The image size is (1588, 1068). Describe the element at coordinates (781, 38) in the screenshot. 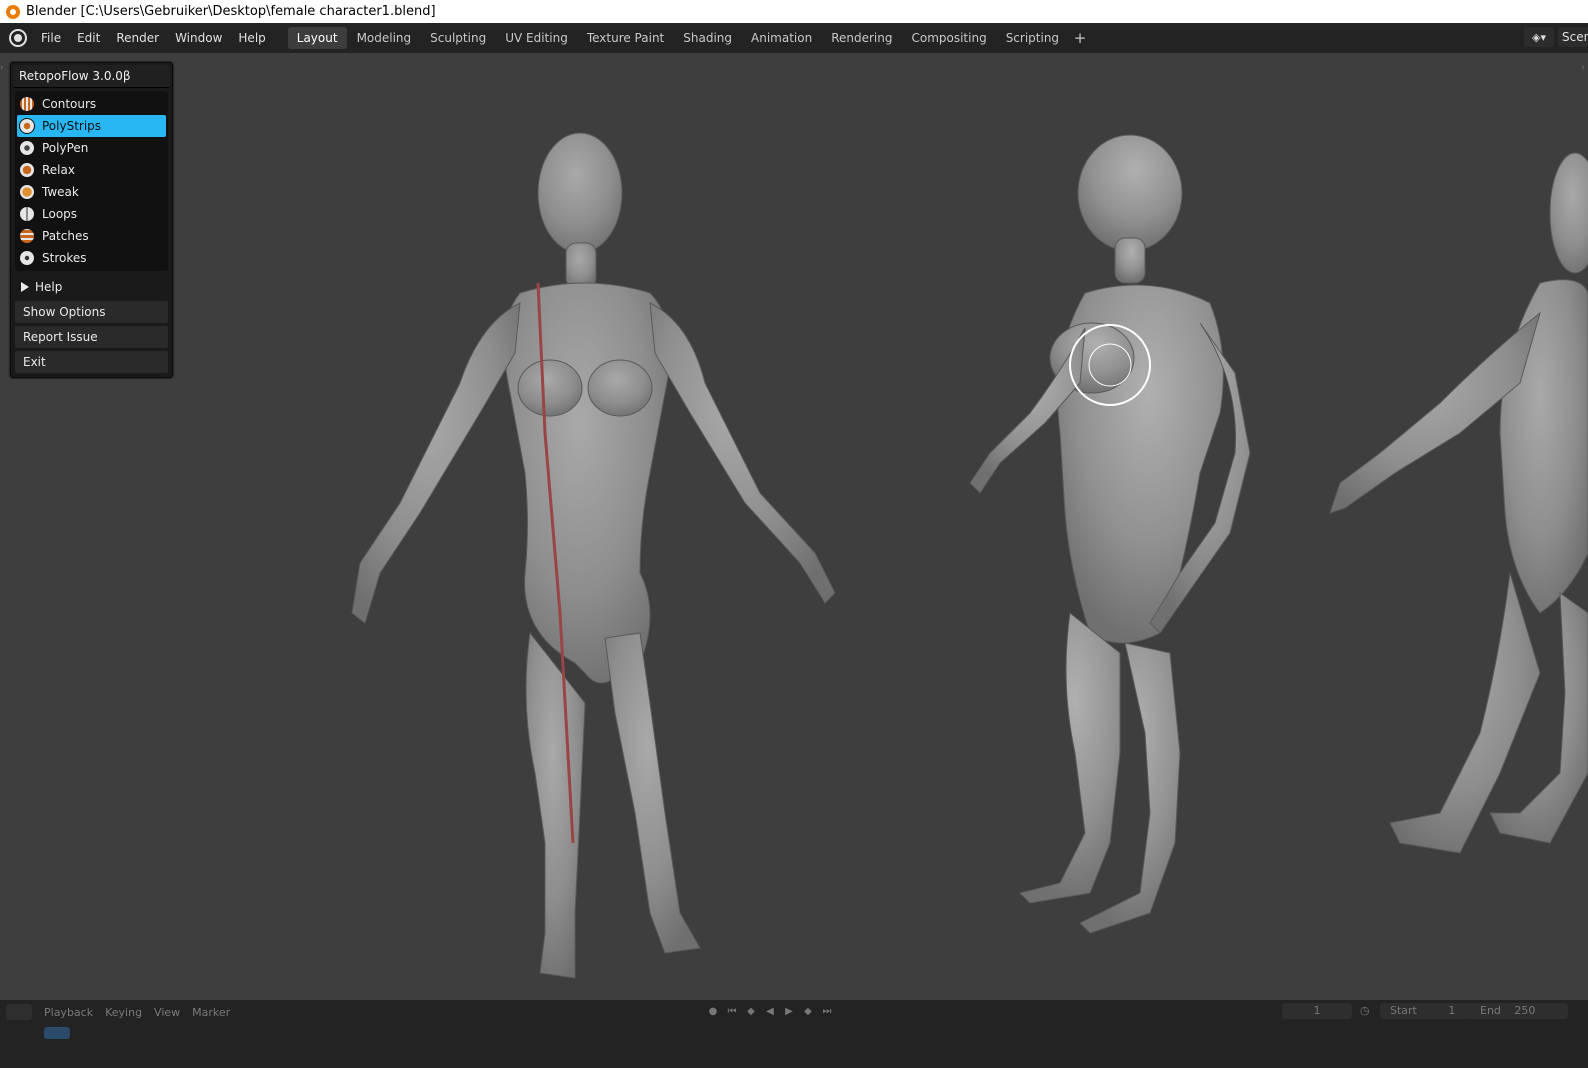

I see `tab-animation: Animation` at that location.